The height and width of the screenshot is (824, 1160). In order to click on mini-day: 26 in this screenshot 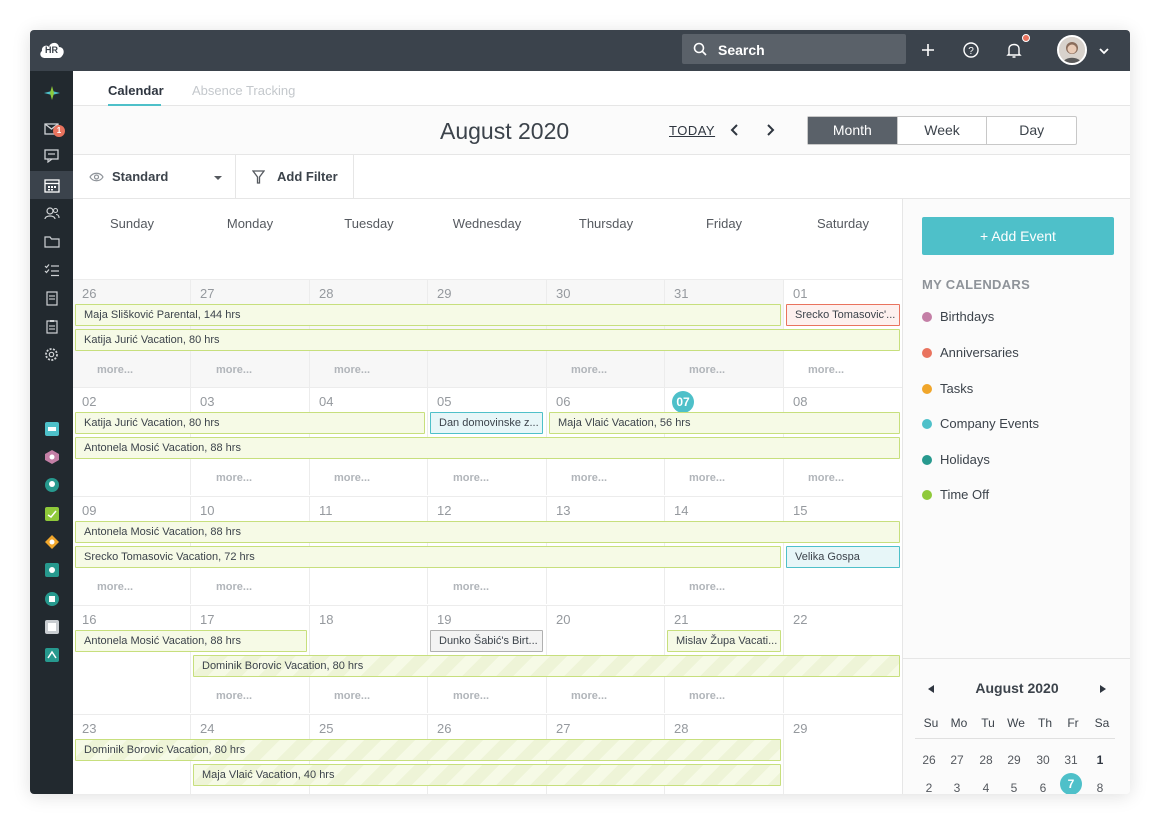, I will do `click(929, 760)`.